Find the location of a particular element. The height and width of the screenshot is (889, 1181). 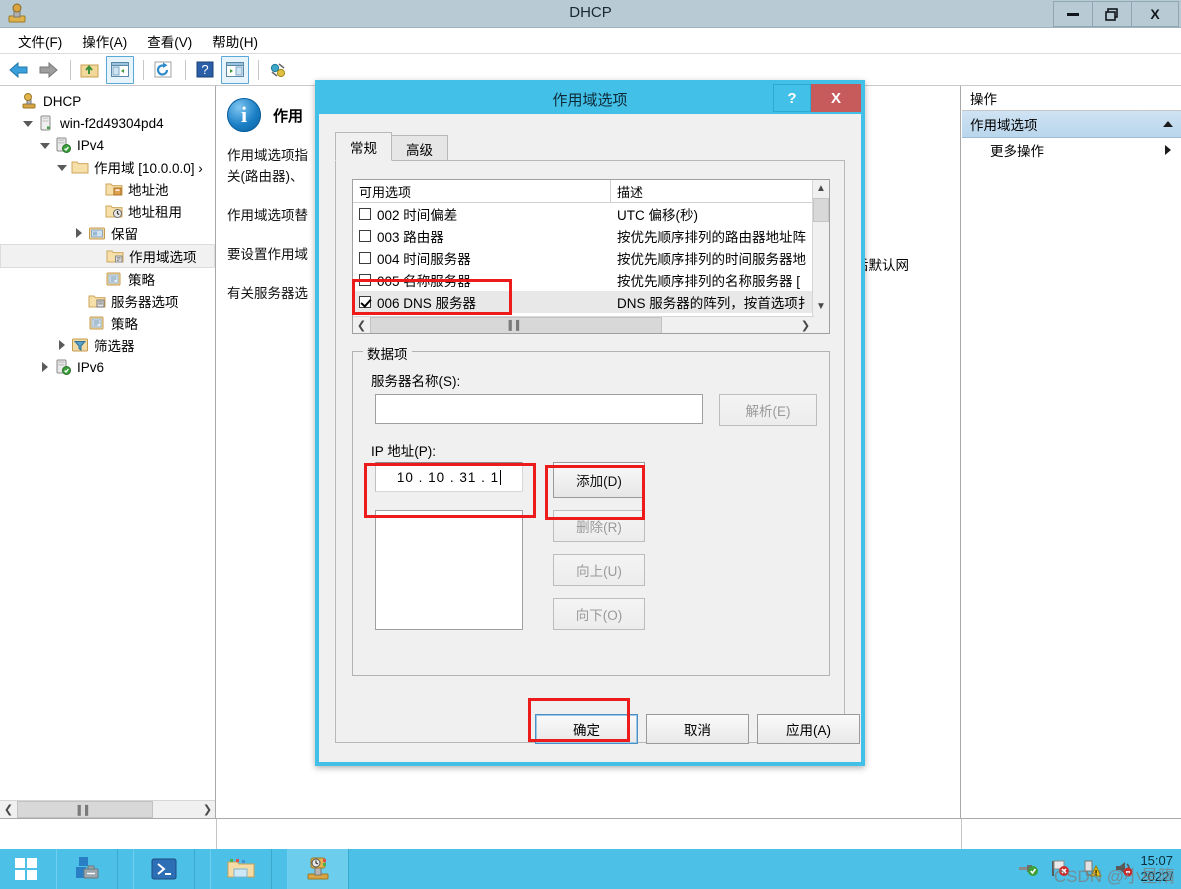

tree-node-11: 筛选器 is located at coordinates (107, 345).